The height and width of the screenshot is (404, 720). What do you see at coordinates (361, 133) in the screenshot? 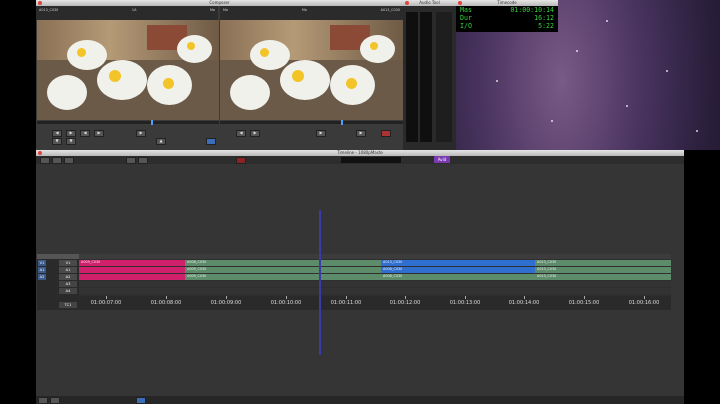
I see `record-step-button: ▶` at bounding box center [361, 133].